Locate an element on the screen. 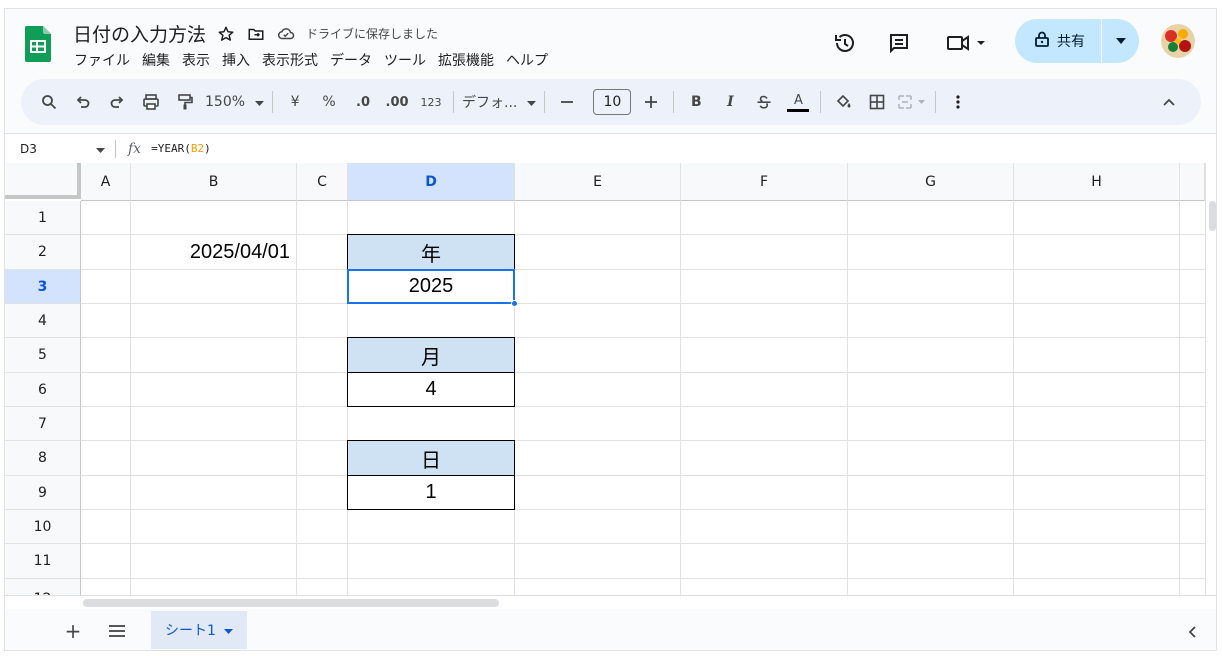  more-options-icon is located at coordinates (958, 102).